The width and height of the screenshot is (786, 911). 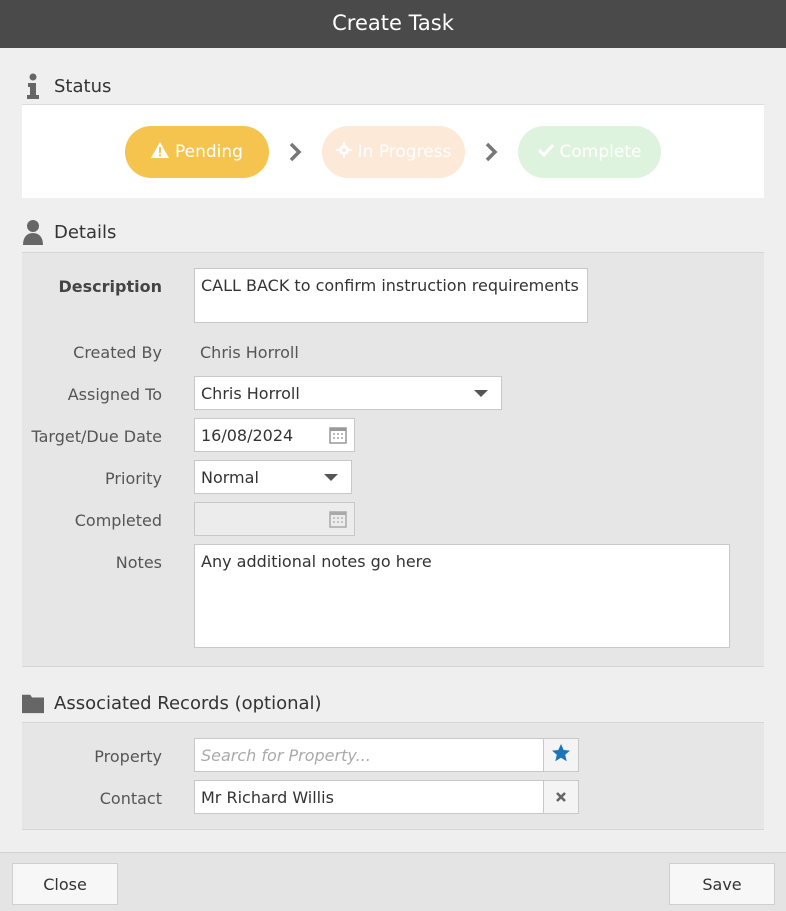 I want to click on associated-heading: Associated Records (optional), so click(x=188, y=703).